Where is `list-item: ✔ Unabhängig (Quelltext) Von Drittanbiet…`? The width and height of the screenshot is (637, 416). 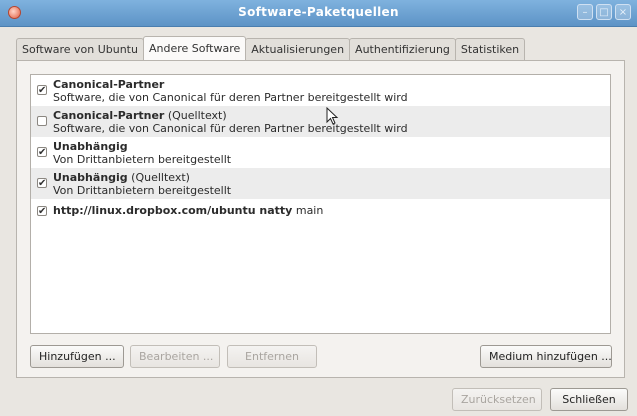
list-item: ✔ Unabhängig (Quelltext) Von Drittanbiet… is located at coordinates (320, 183).